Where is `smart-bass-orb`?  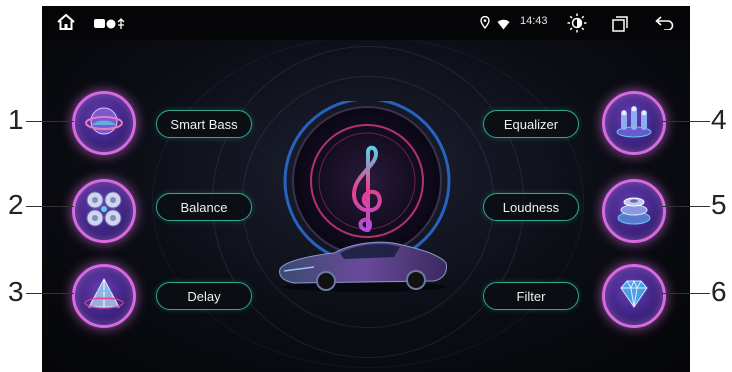
smart-bass-orb is located at coordinates (104, 123).